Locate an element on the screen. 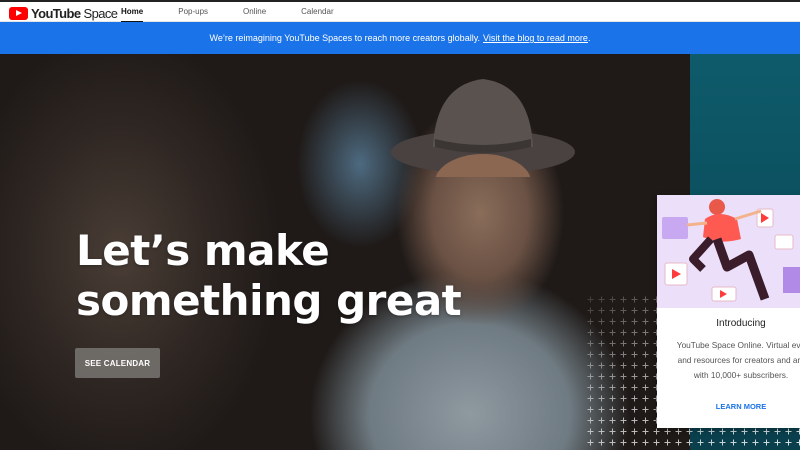 Image resolution: width=800 pixels, height=450 pixels. logo-text: YouTube Space is located at coordinates (74, 13).